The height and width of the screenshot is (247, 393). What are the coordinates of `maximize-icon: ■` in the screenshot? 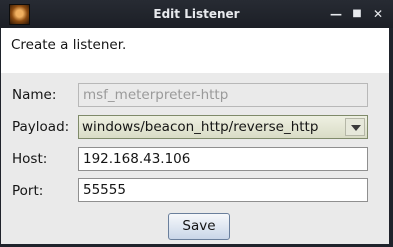 It's located at (357, 14).